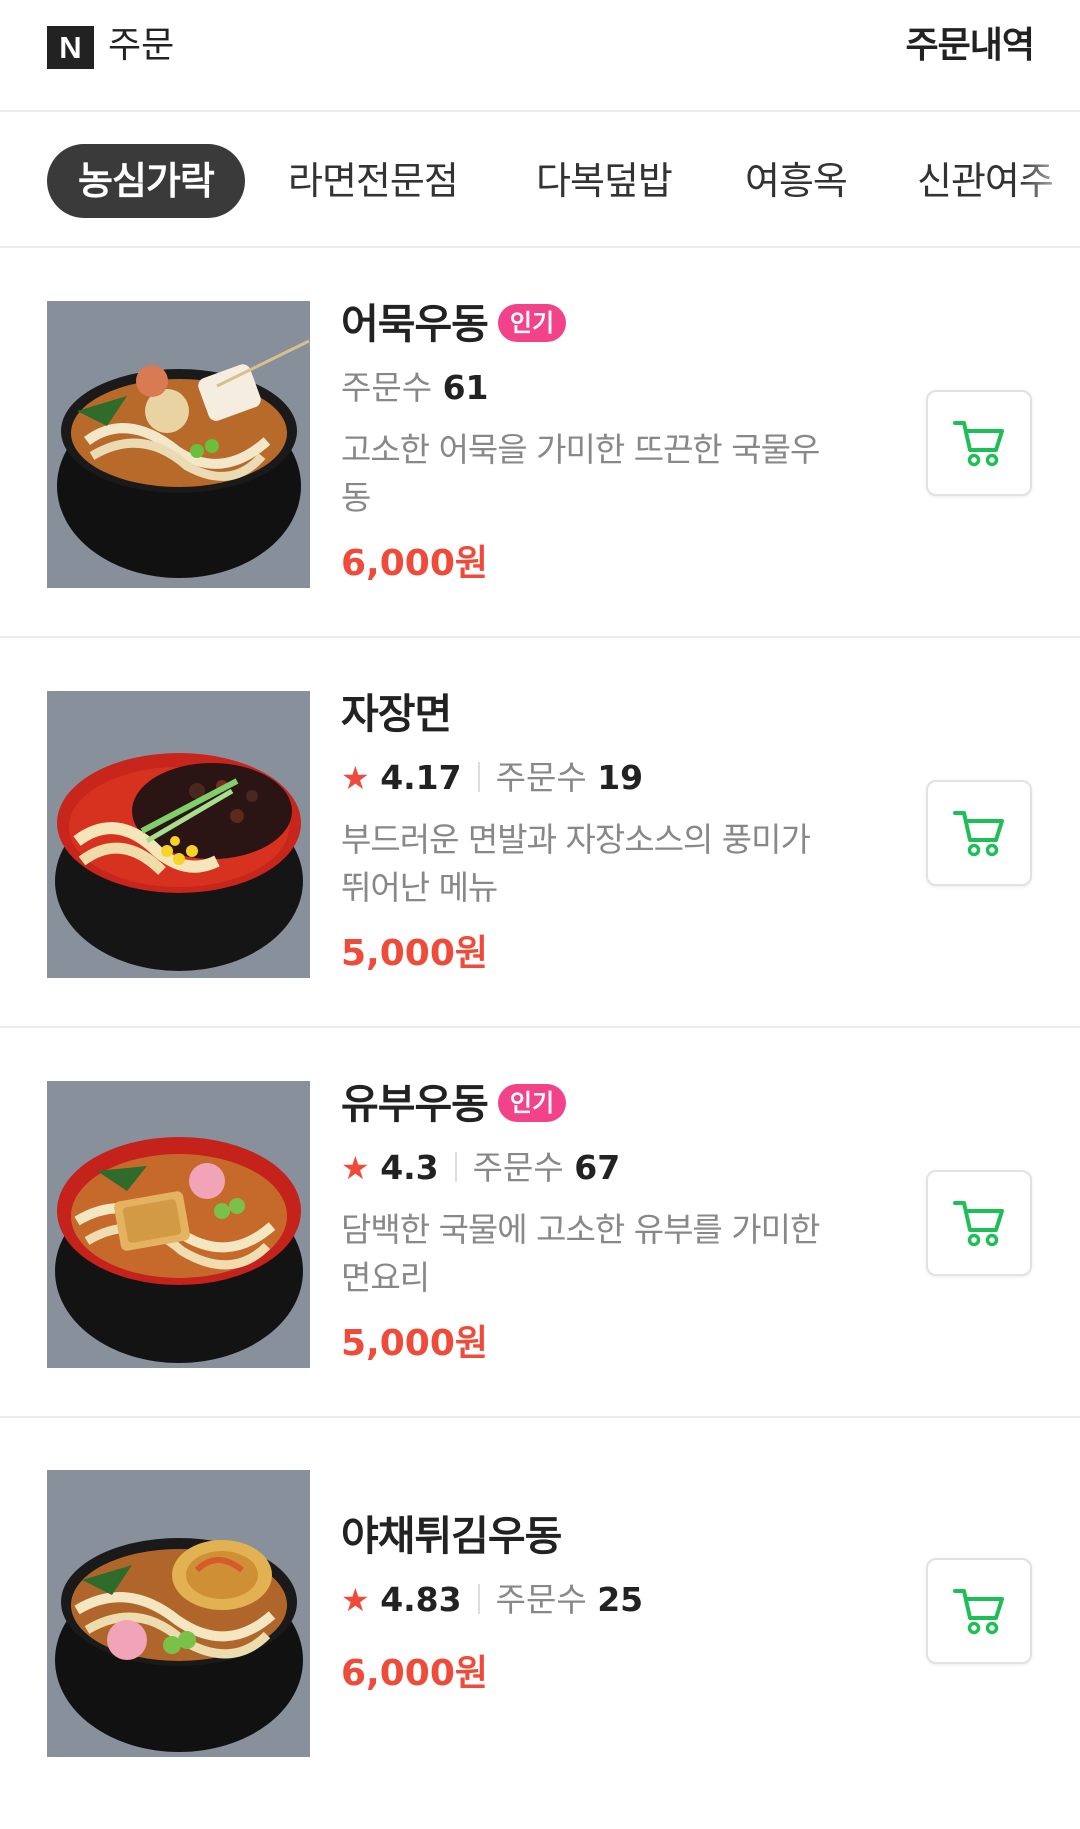 Image resolution: width=1080 pixels, height=1829 pixels. I want to click on rating-value: 4.83, so click(421, 1599).